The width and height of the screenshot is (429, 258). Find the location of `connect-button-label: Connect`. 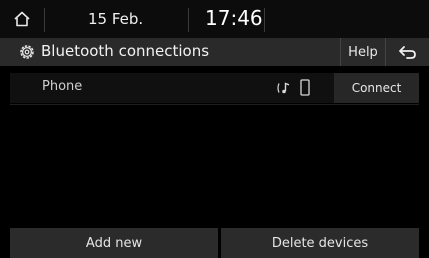

connect-button-label: Connect is located at coordinates (376, 88).